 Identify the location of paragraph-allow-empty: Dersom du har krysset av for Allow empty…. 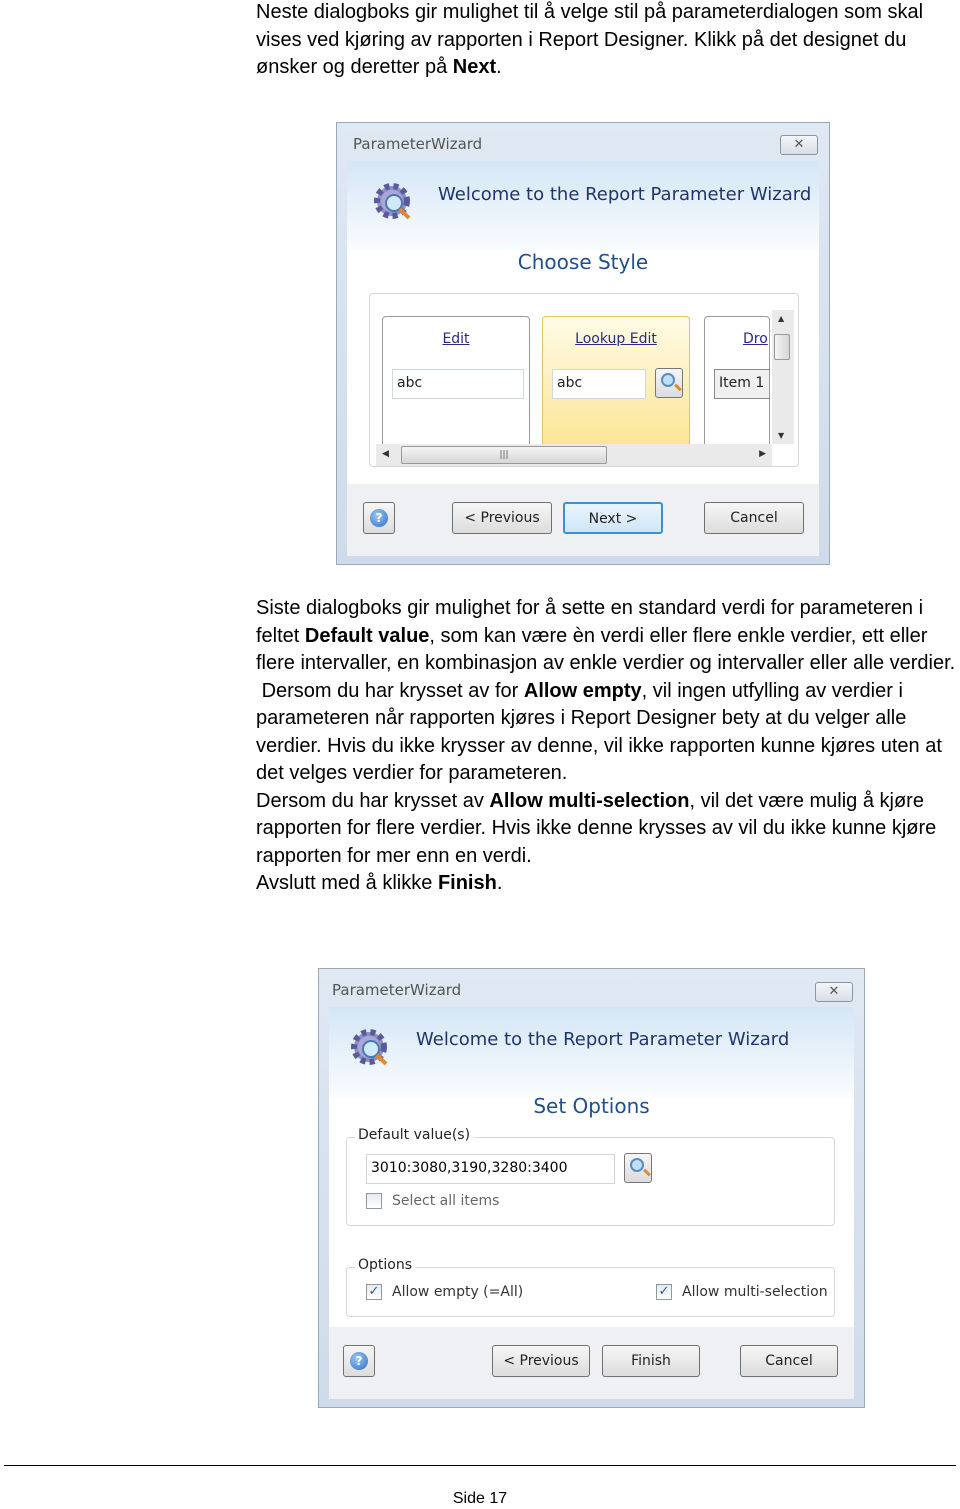
(608, 733).